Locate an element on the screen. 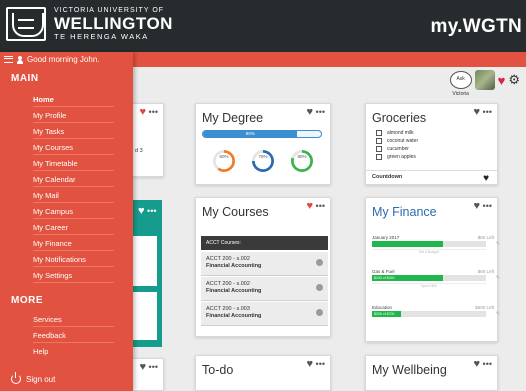  signout-button: Sign out is located at coordinates (33, 378).